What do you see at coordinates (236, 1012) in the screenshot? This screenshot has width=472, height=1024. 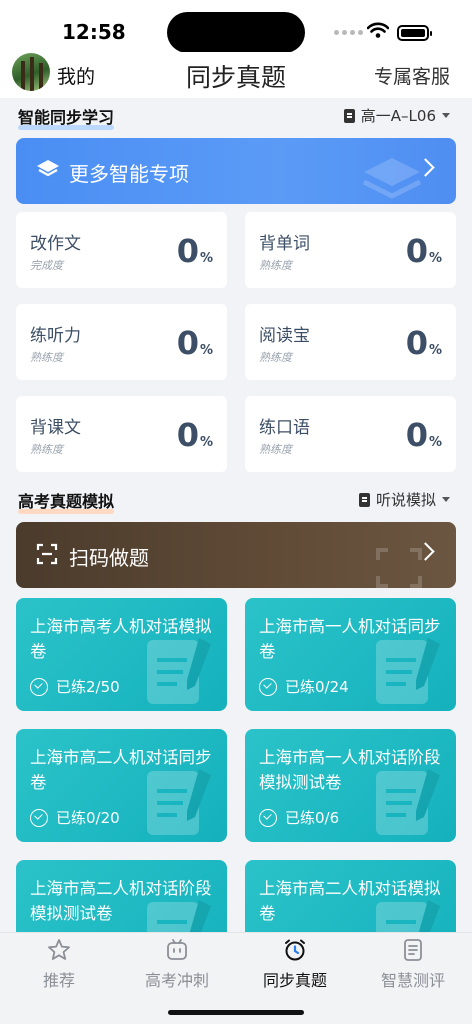 I see `home-indicator` at bounding box center [236, 1012].